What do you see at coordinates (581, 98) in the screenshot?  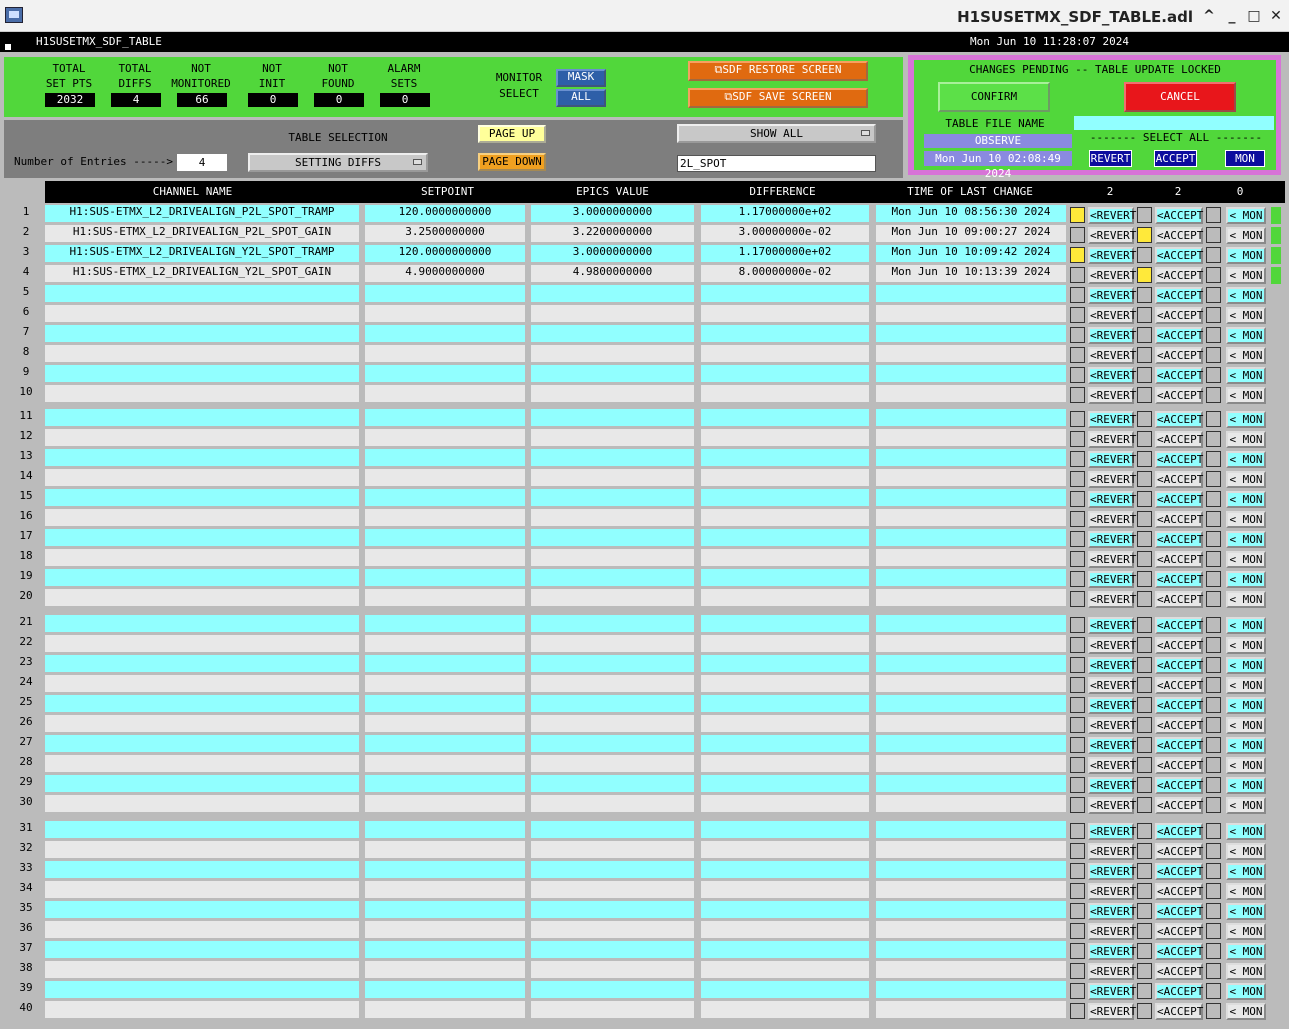 I see `all-button: ALL` at bounding box center [581, 98].